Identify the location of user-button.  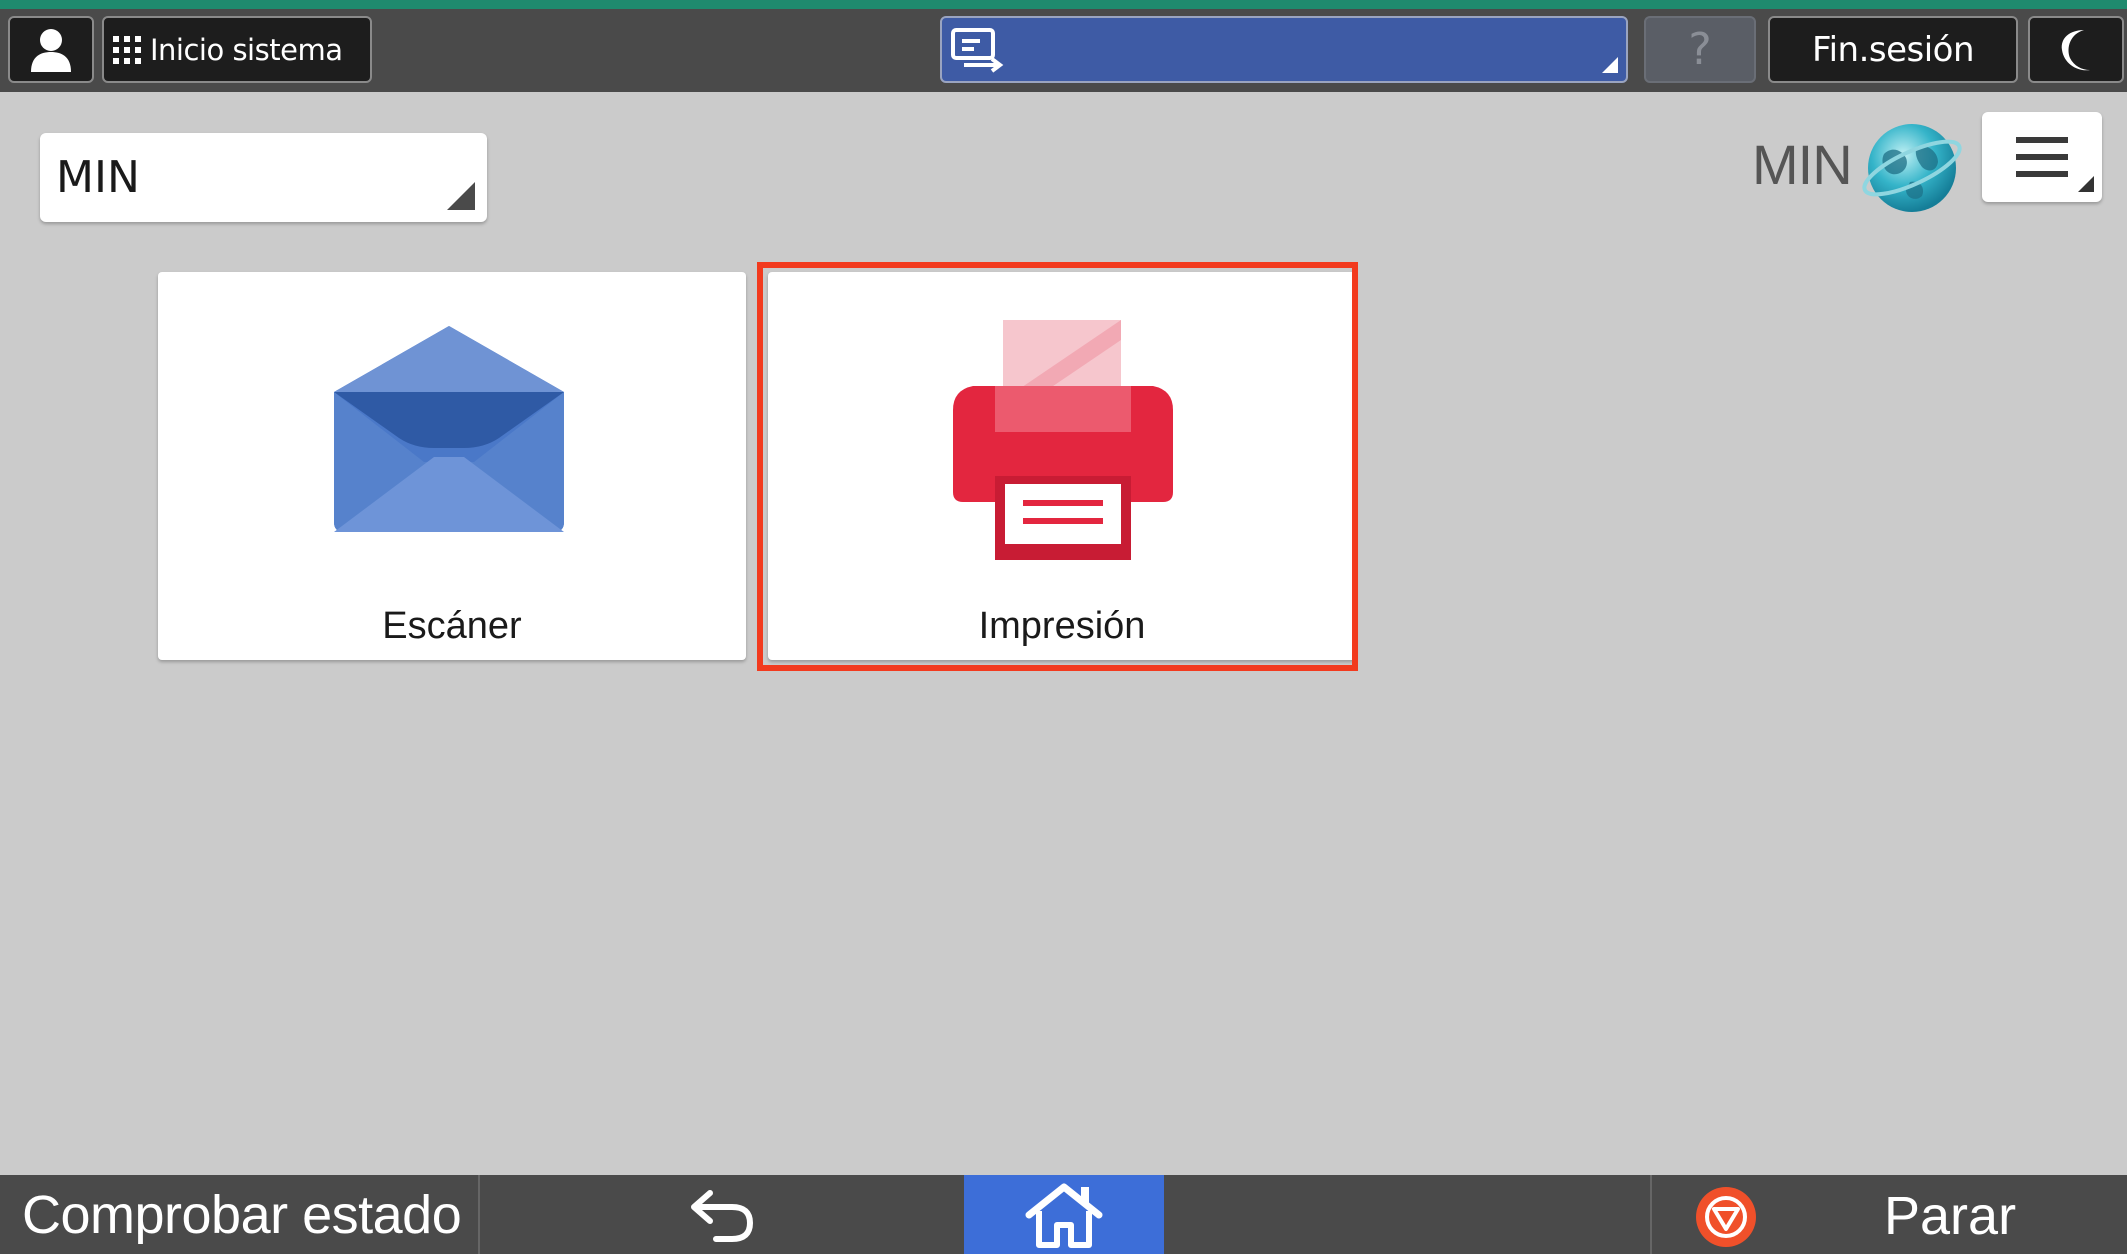
(51, 49).